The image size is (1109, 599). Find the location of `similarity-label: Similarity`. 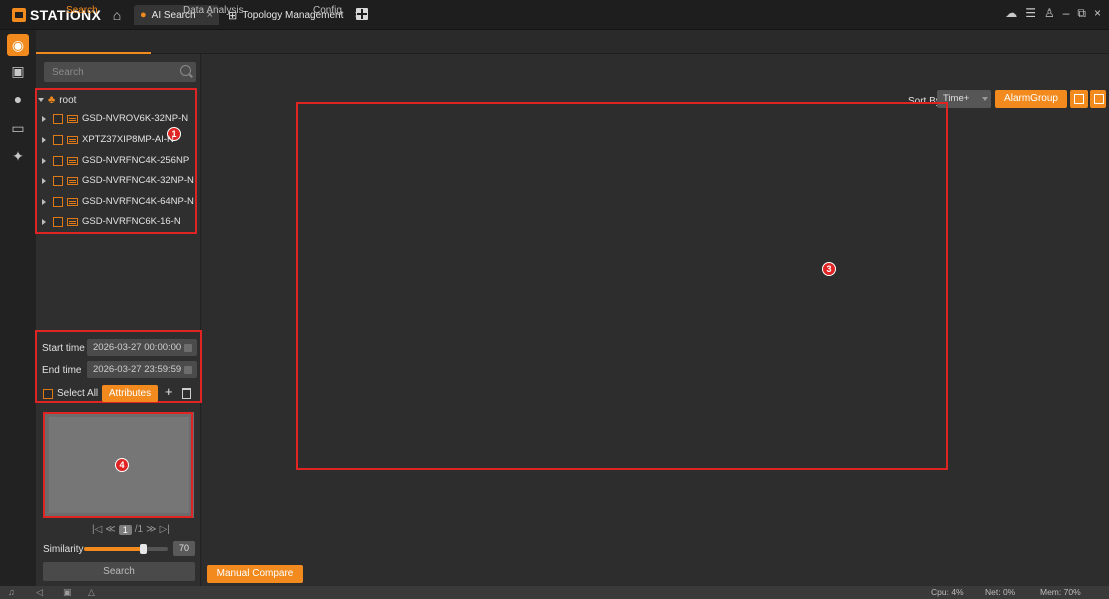

similarity-label: Similarity is located at coordinates (63, 549).